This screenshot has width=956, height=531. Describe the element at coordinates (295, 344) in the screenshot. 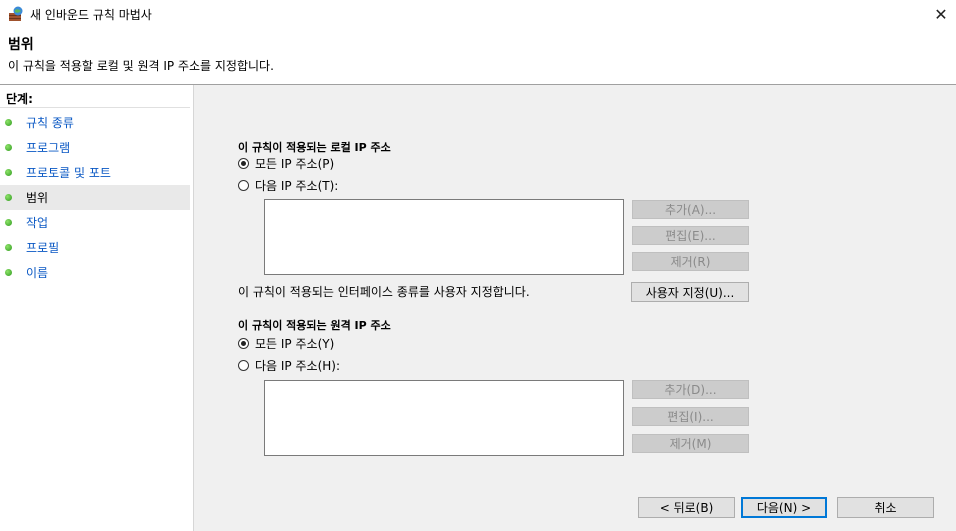

I see `remote-any-ip-label: 모든 IP 주소(Y)` at that location.